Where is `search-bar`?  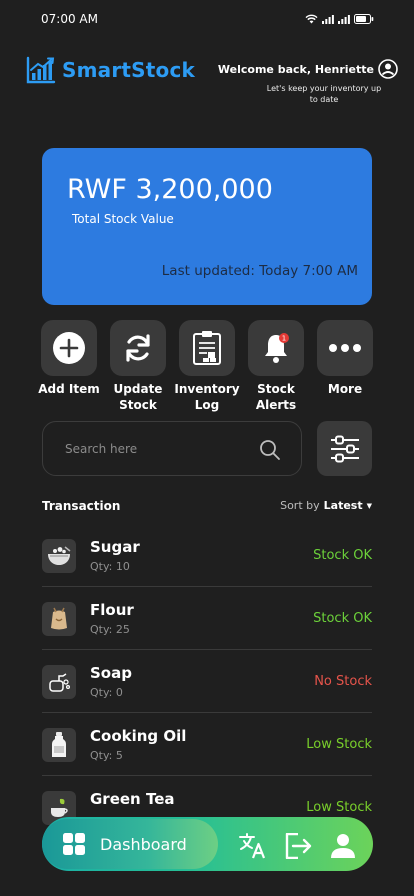
search-bar is located at coordinates (172, 448).